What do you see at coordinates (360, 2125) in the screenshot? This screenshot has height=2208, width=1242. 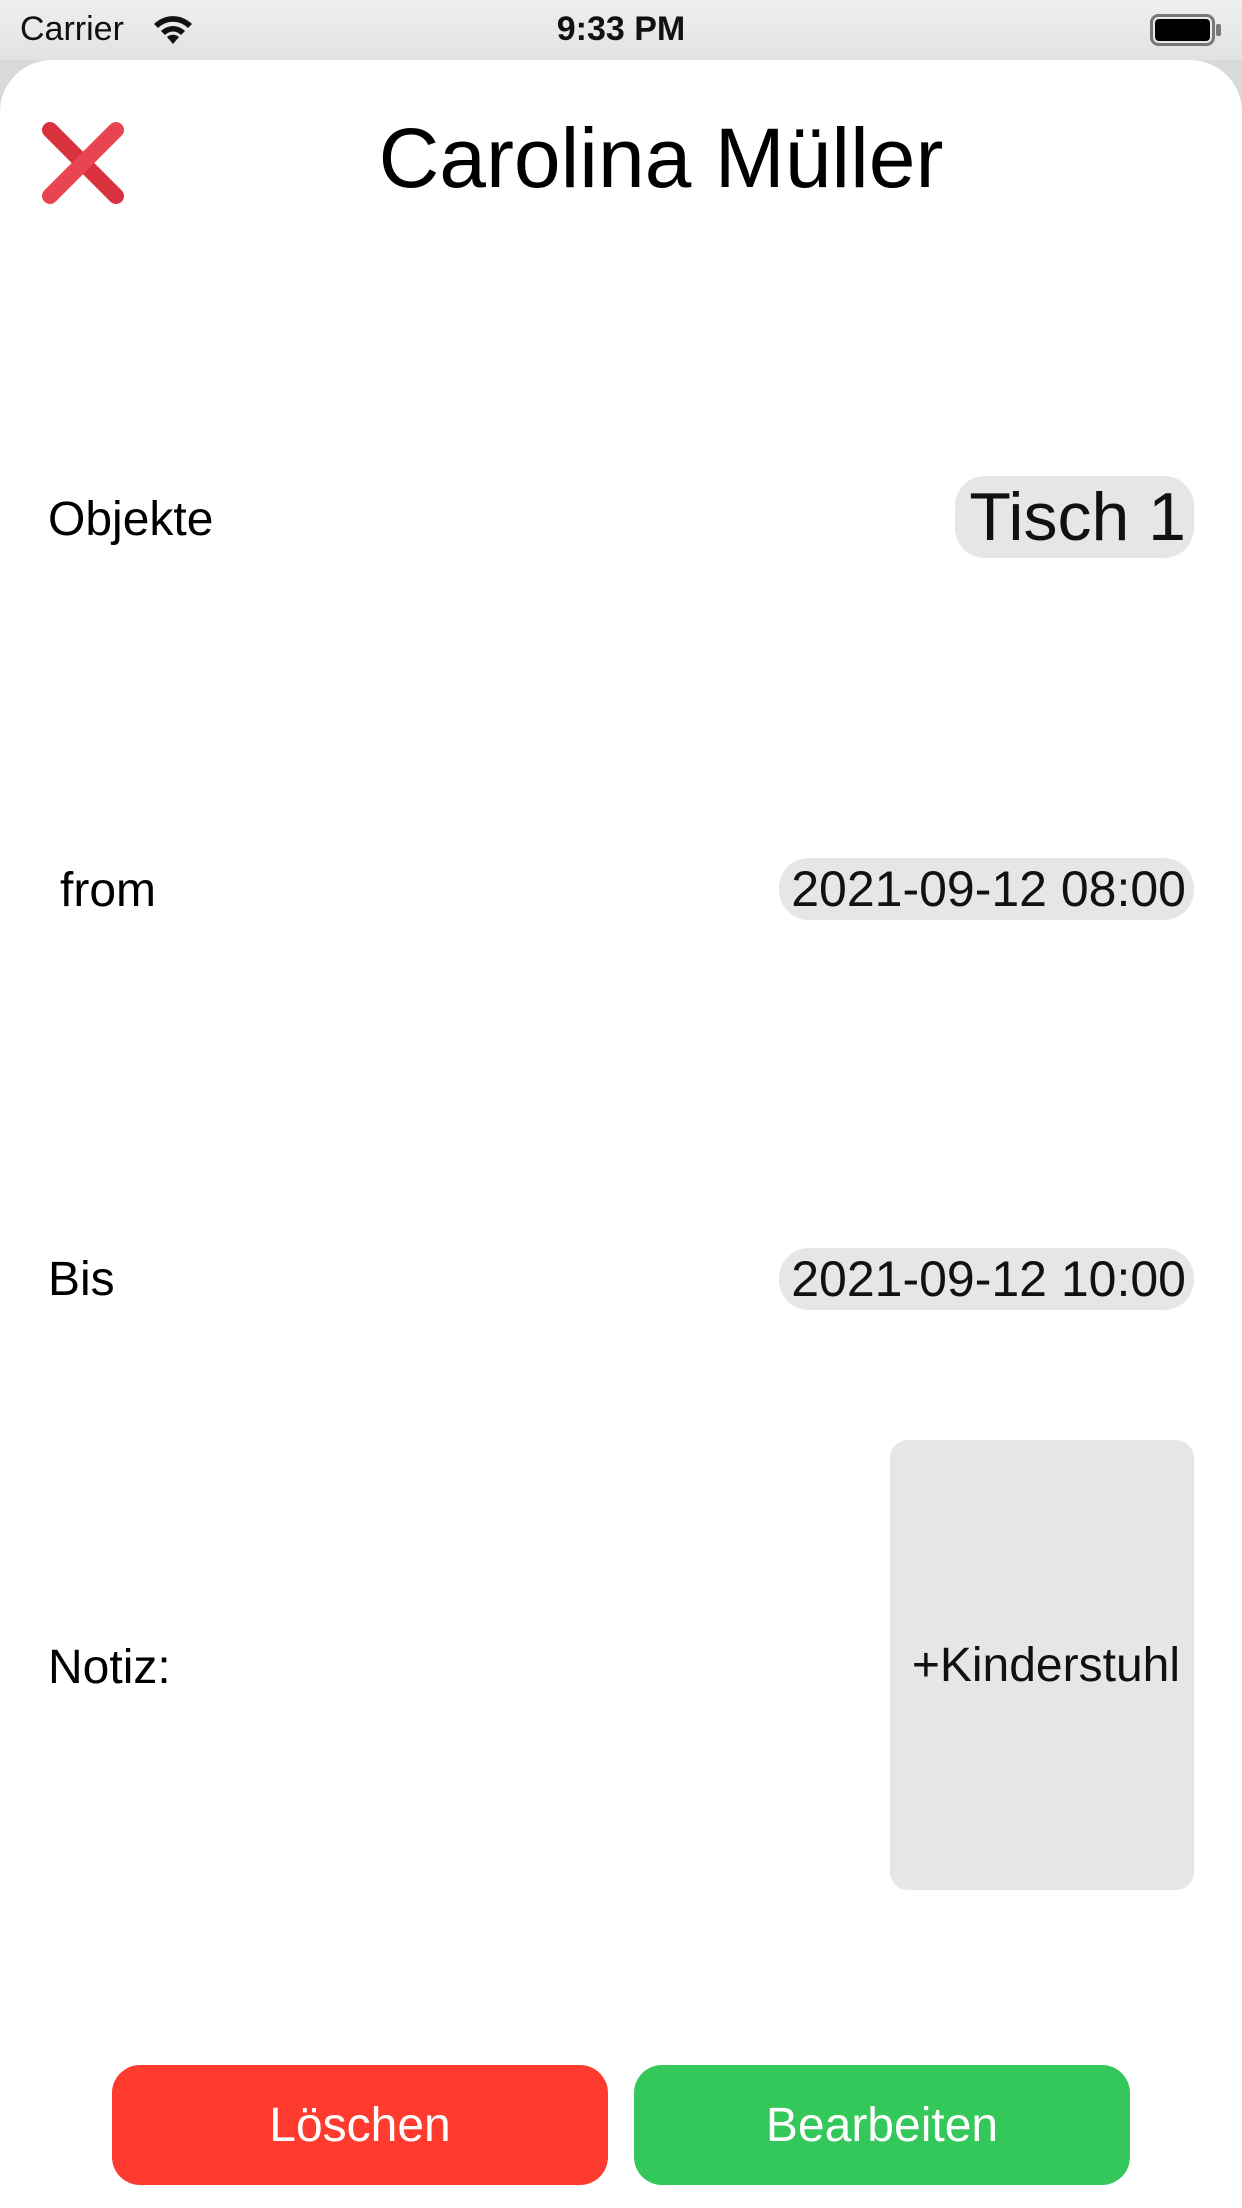 I see `delete-button: Löschen` at bounding box center [360, 2125].